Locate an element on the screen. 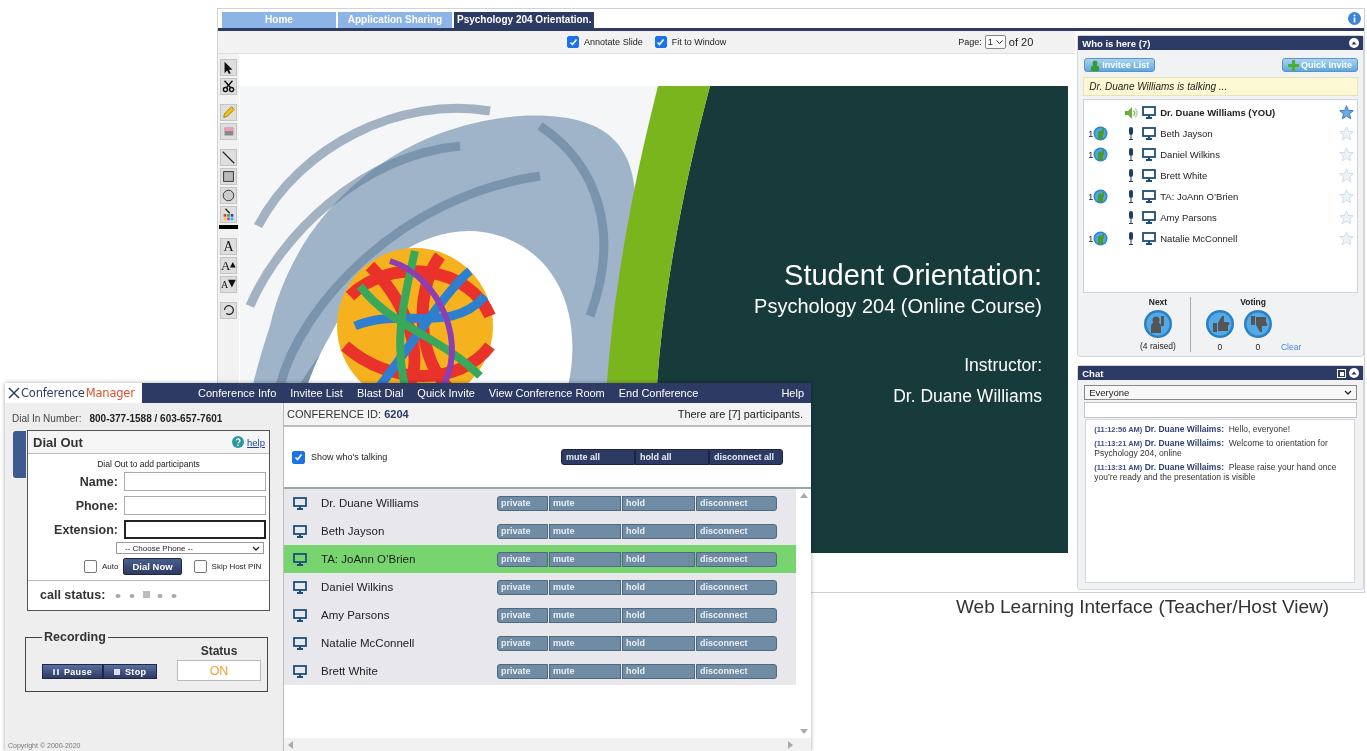 The height and width of the screenshot is (751, 1367). participant-count: There are [7] participants. is located at coordinates (740, 414).